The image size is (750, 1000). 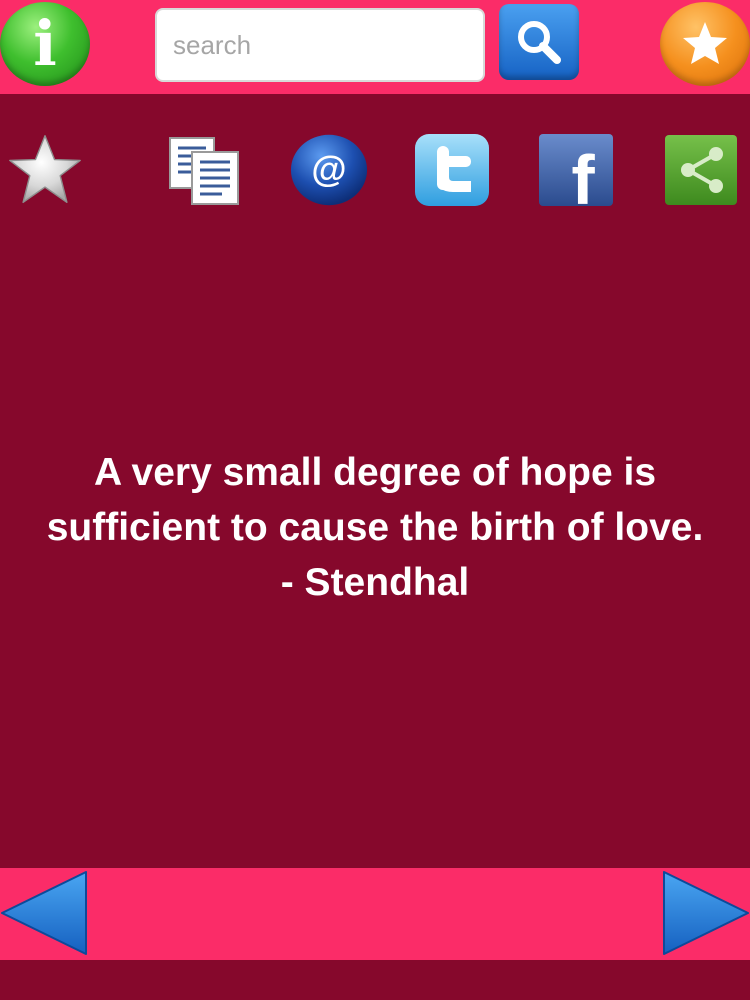 I want to click on magnifier-icon, so click(x=539, y=42).